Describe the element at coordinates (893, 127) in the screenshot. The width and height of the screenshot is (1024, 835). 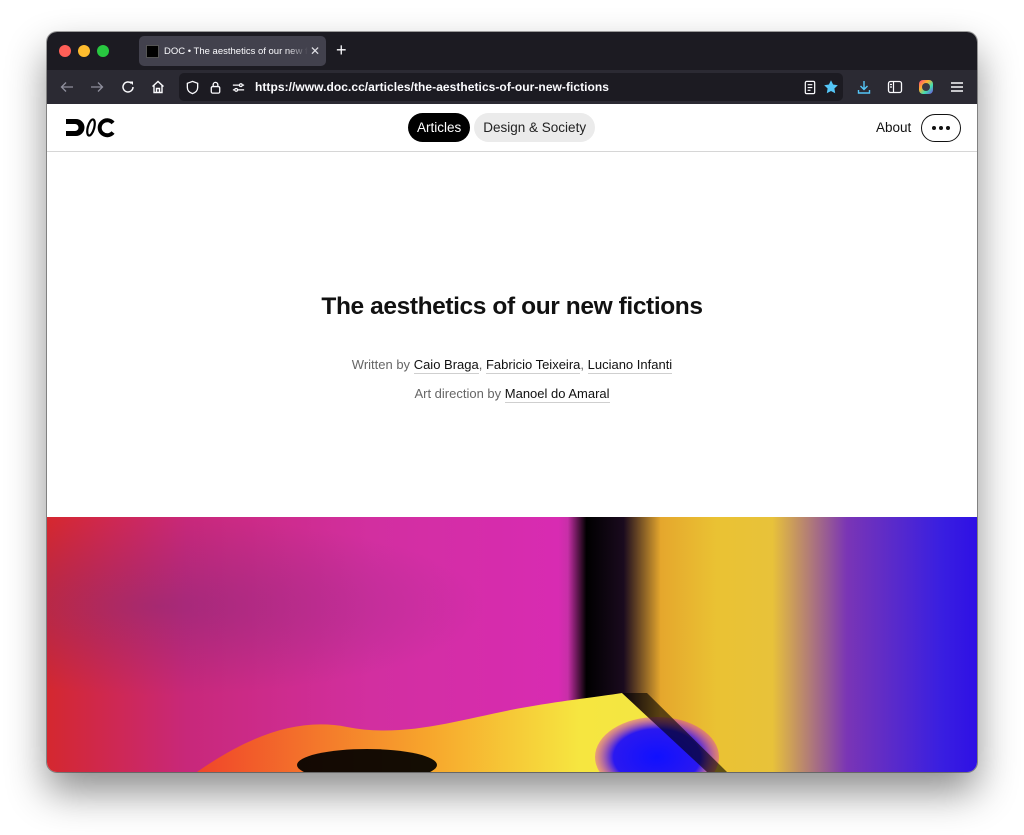
I see `about-link: About` at that location.